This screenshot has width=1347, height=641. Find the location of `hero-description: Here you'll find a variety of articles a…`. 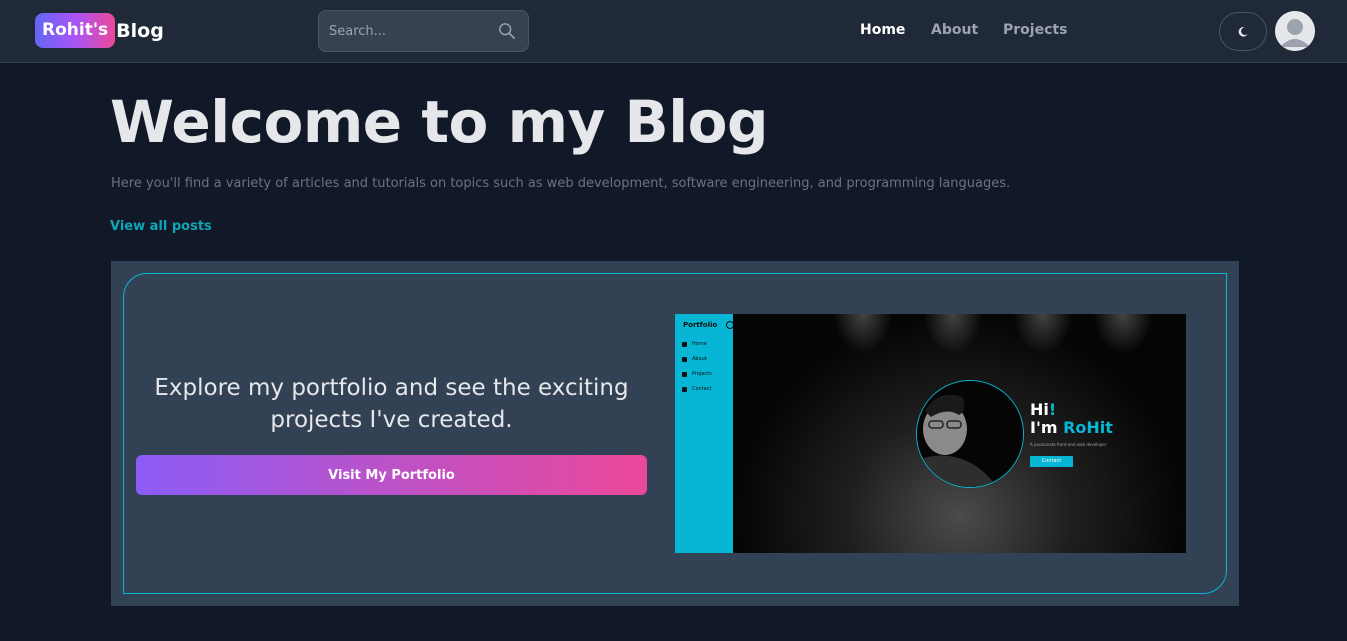

hero-description: Here you'll find a variety of articles a… is located at coordinates (561, 183).